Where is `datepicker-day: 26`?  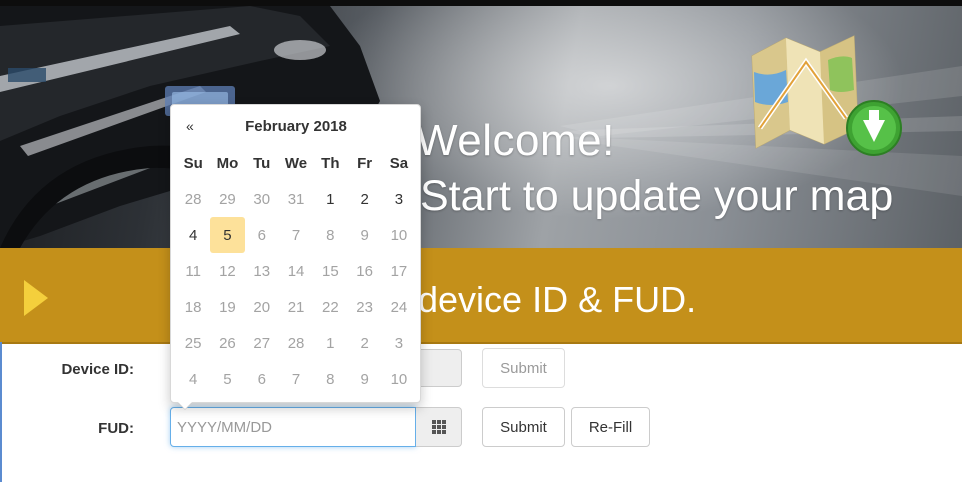 datepicker-day: 26 is located at coordinates (227, 343).